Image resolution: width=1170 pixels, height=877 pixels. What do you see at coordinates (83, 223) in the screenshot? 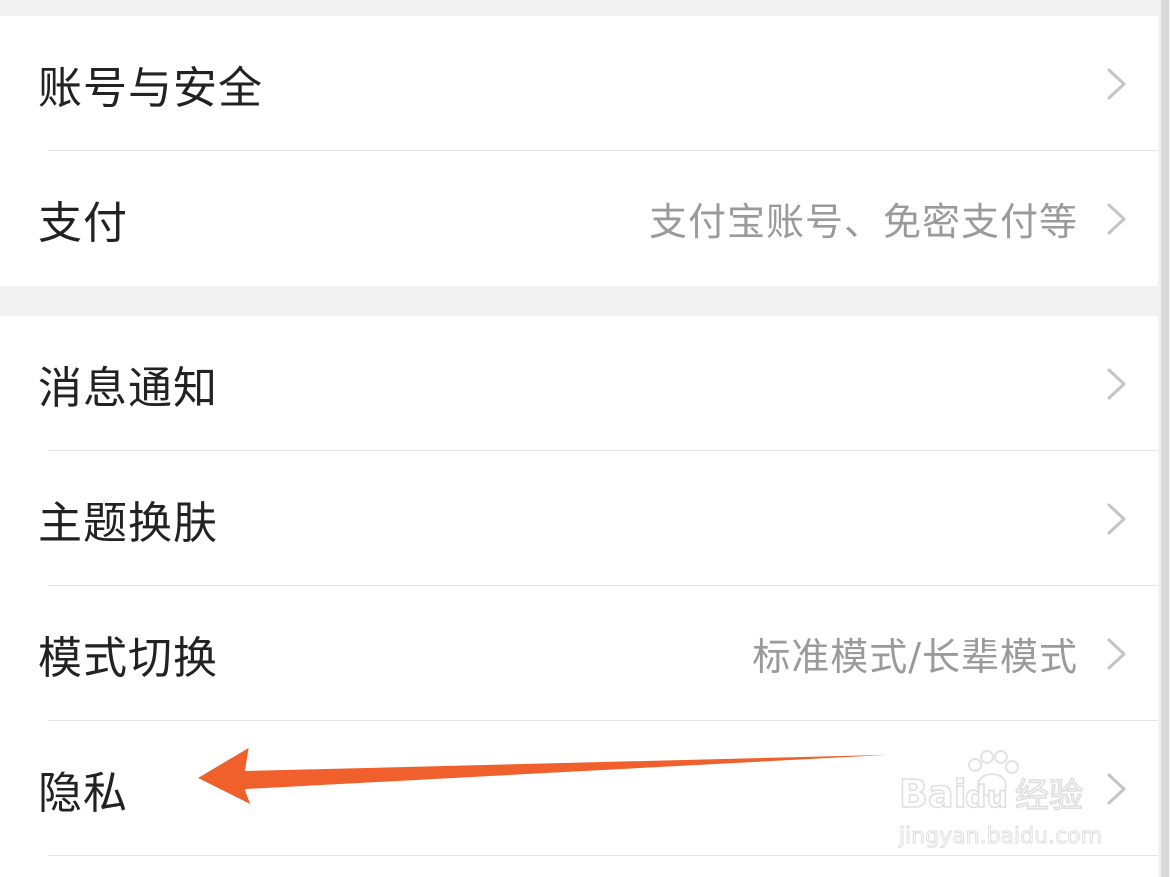
I see `settings-item-label: 支付` at bounding box center [83, 223].